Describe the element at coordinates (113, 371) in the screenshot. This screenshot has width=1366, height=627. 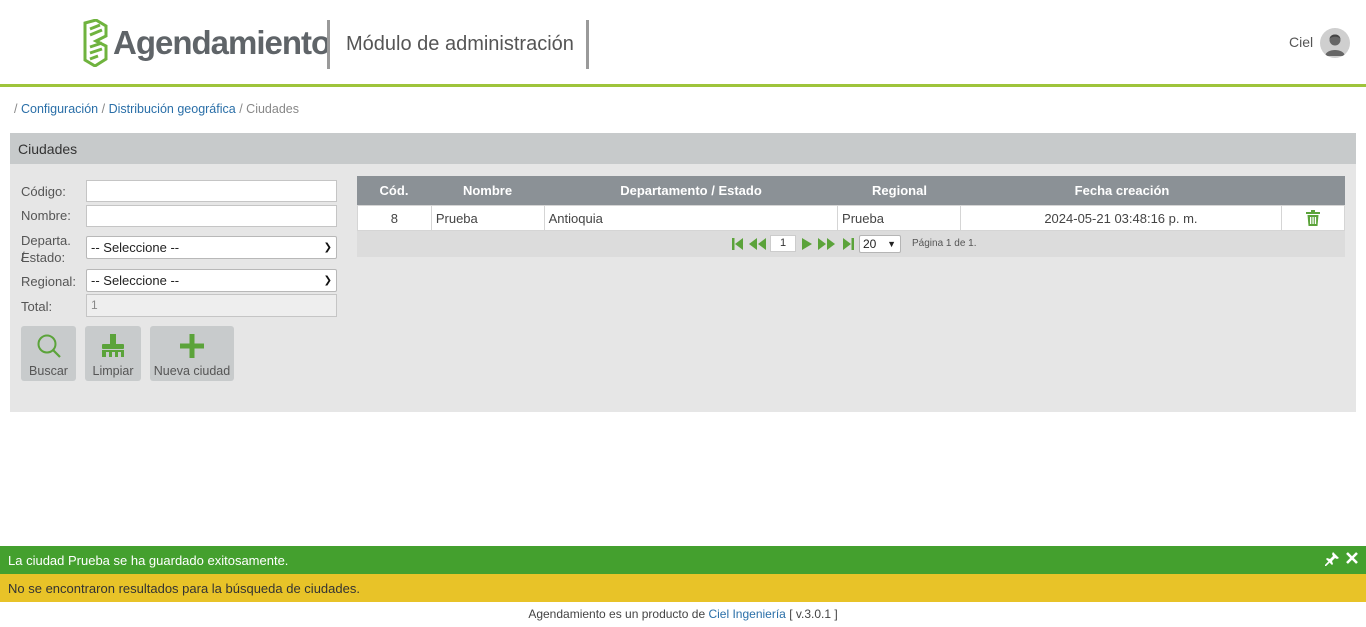
I see `clear-button-label: Limpiar` at that location.